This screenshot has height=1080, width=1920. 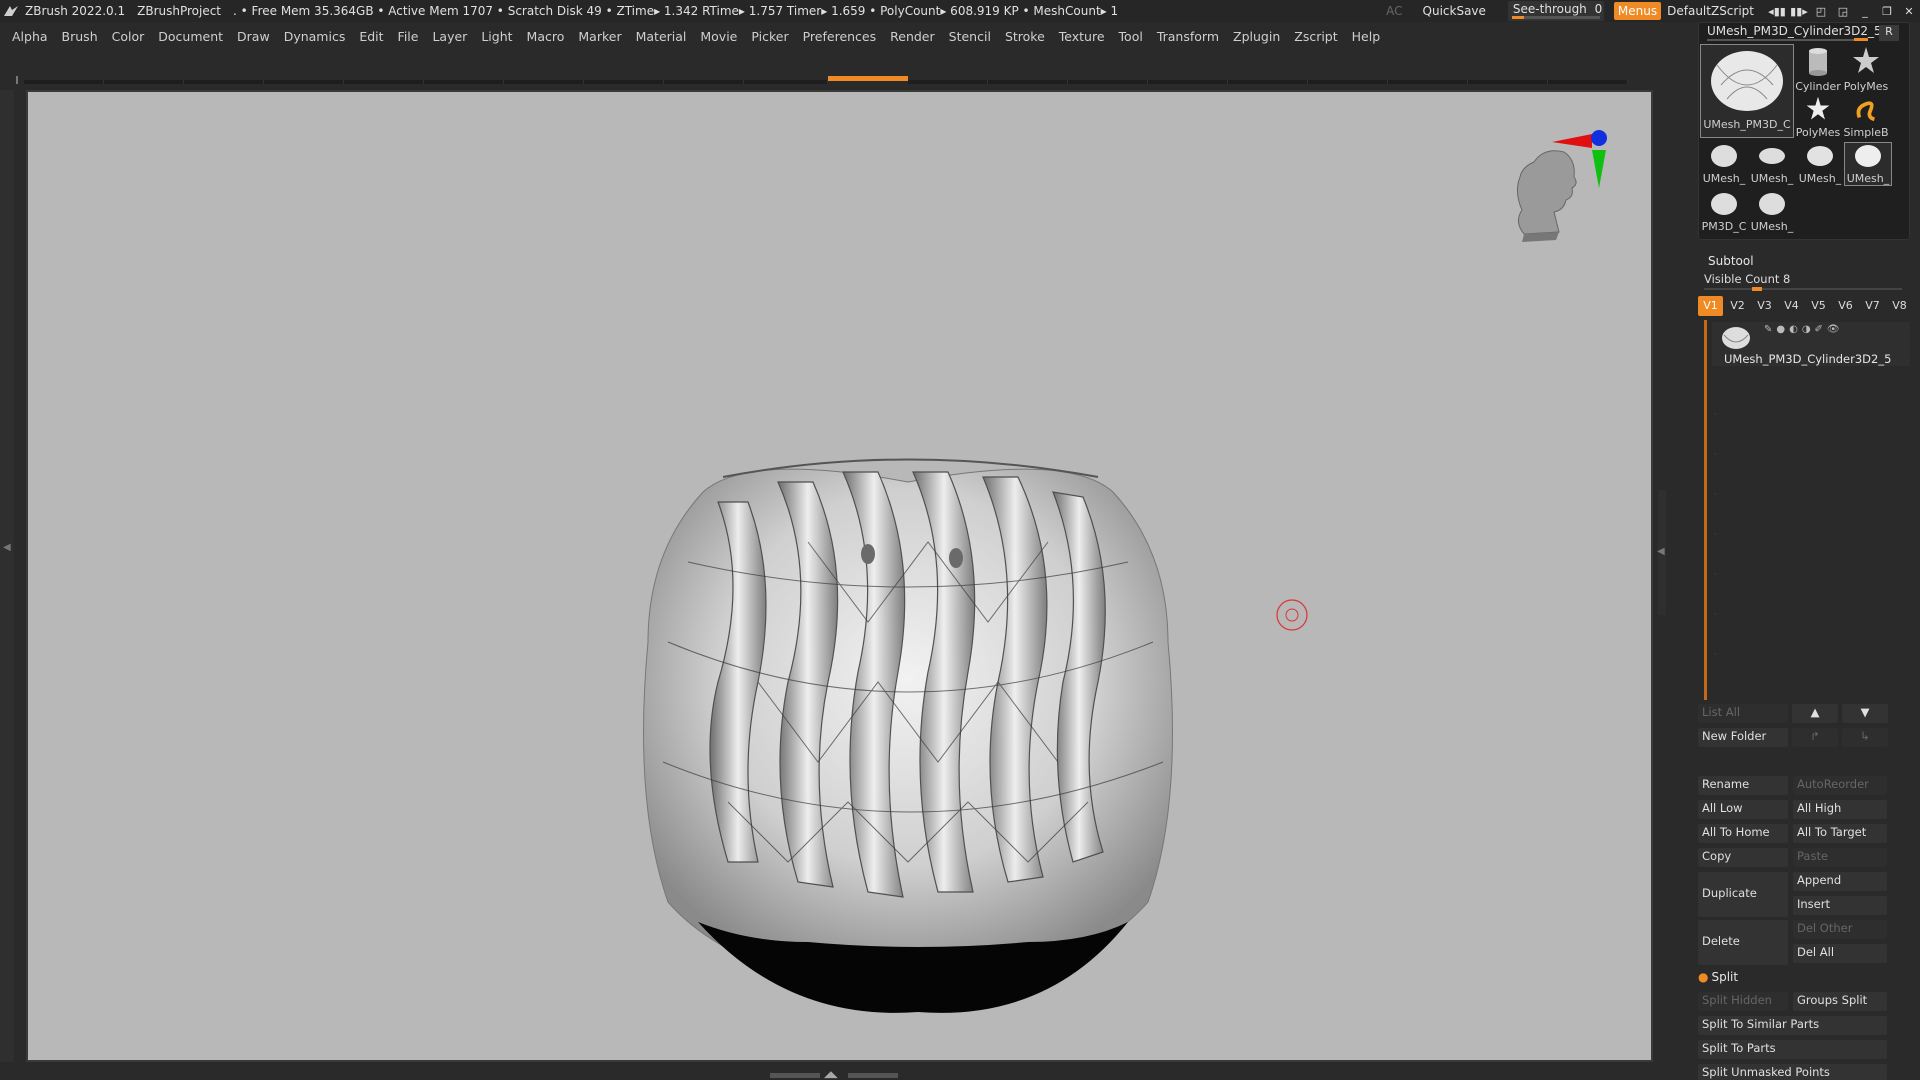 What do you see at coordinates (1777, 11) in the screenshot?
I see `layout-left-icon: ◂▮▮` at bounding box center [1777, 11].